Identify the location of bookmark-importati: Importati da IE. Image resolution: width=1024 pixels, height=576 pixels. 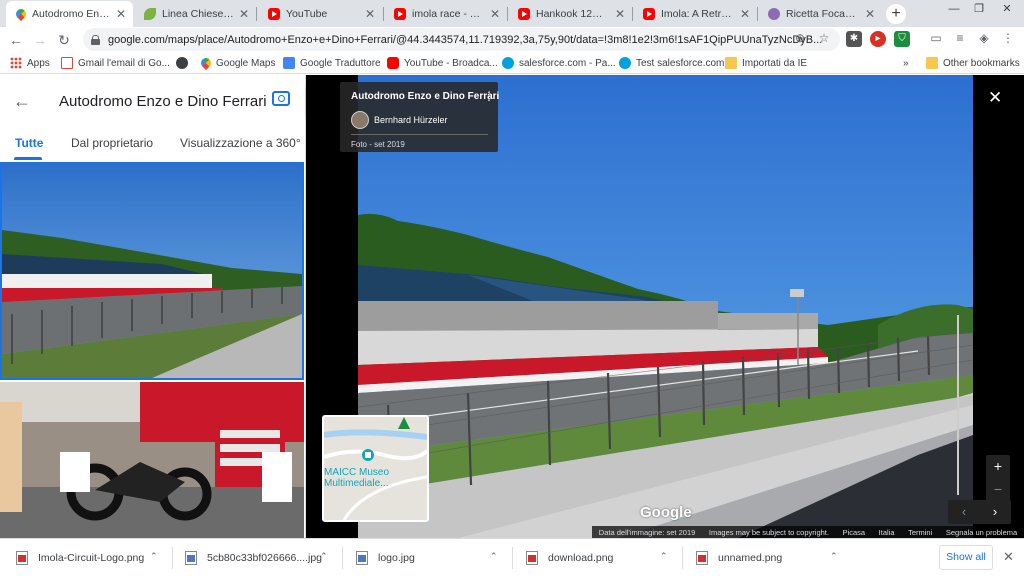
(766, 63).